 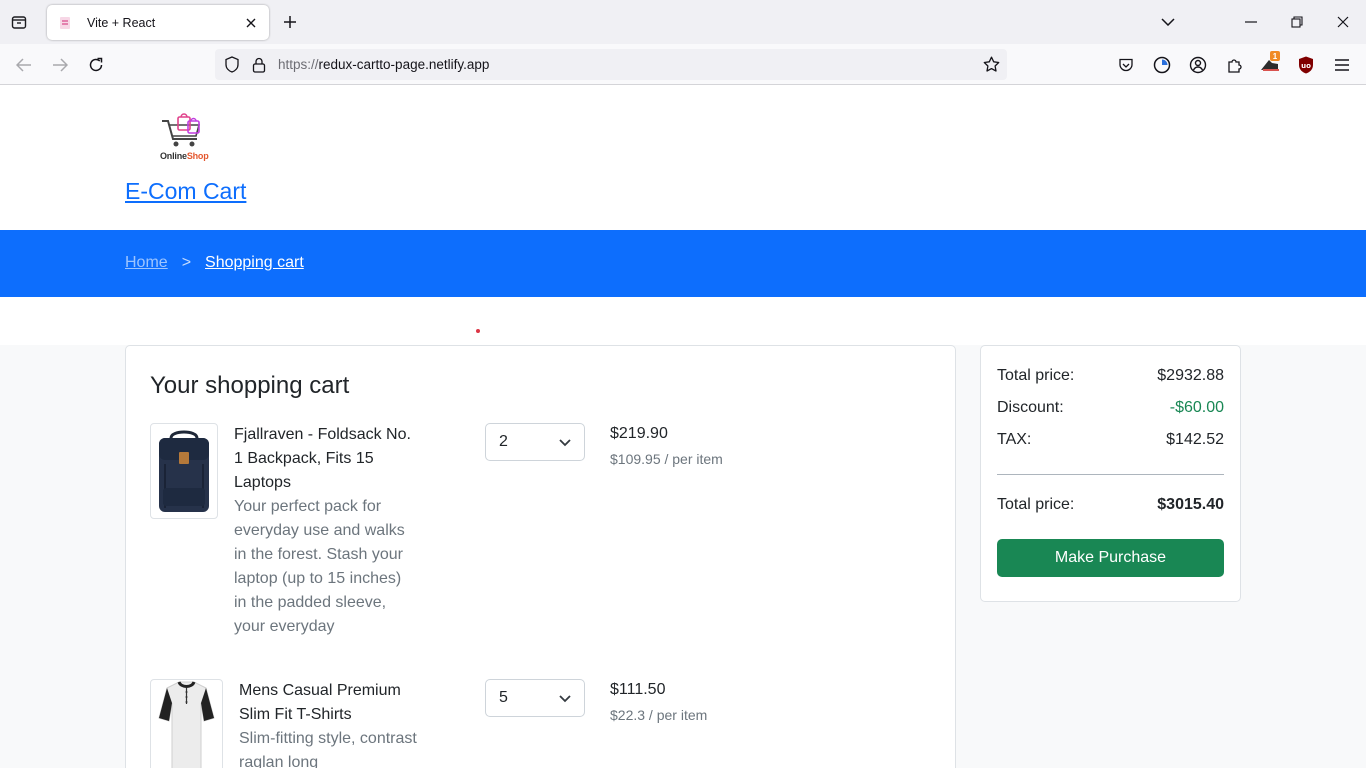 What do you see at coordinates (1014, 439) in the screenshot?
I see `tax-label: TAX:` at bounding box center [1014, 439].